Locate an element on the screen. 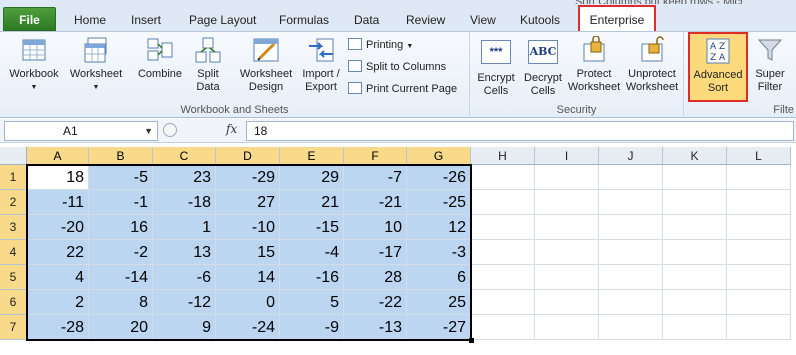 The width and height of the screenshot is (796, 355). cell-c3: 1 is located at coordinates (184, 227).